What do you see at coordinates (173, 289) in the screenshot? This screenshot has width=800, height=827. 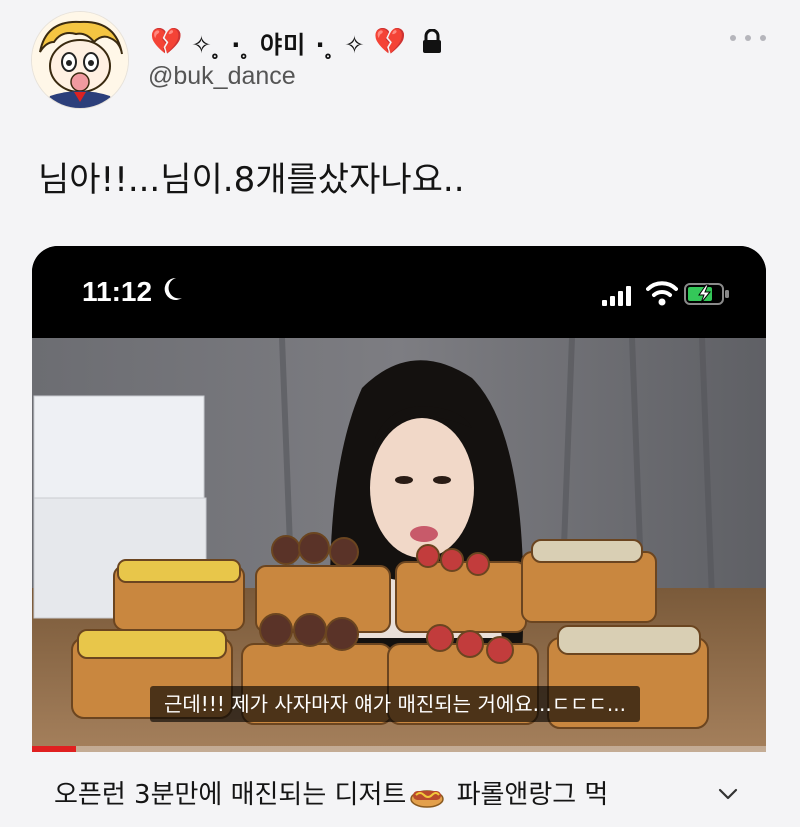 I see `moon-icon` at bounding box center [173, 289].